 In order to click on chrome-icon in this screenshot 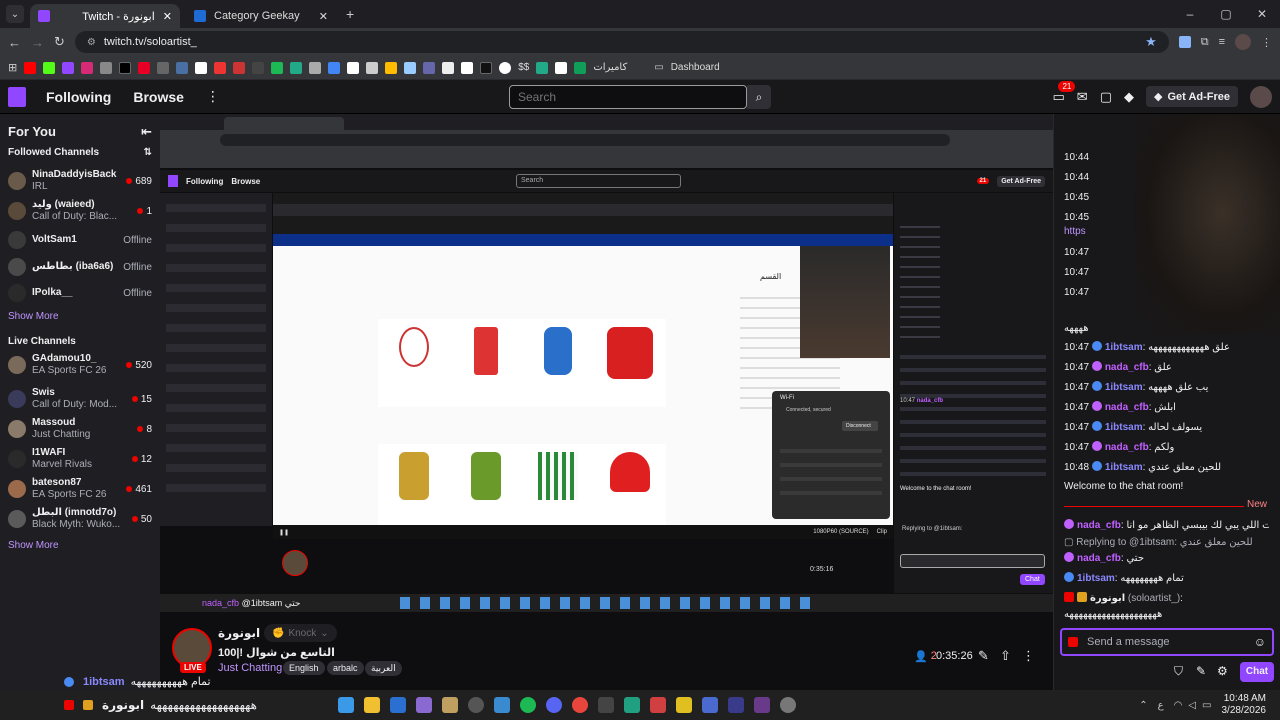, I will do `click(580, 705)`.